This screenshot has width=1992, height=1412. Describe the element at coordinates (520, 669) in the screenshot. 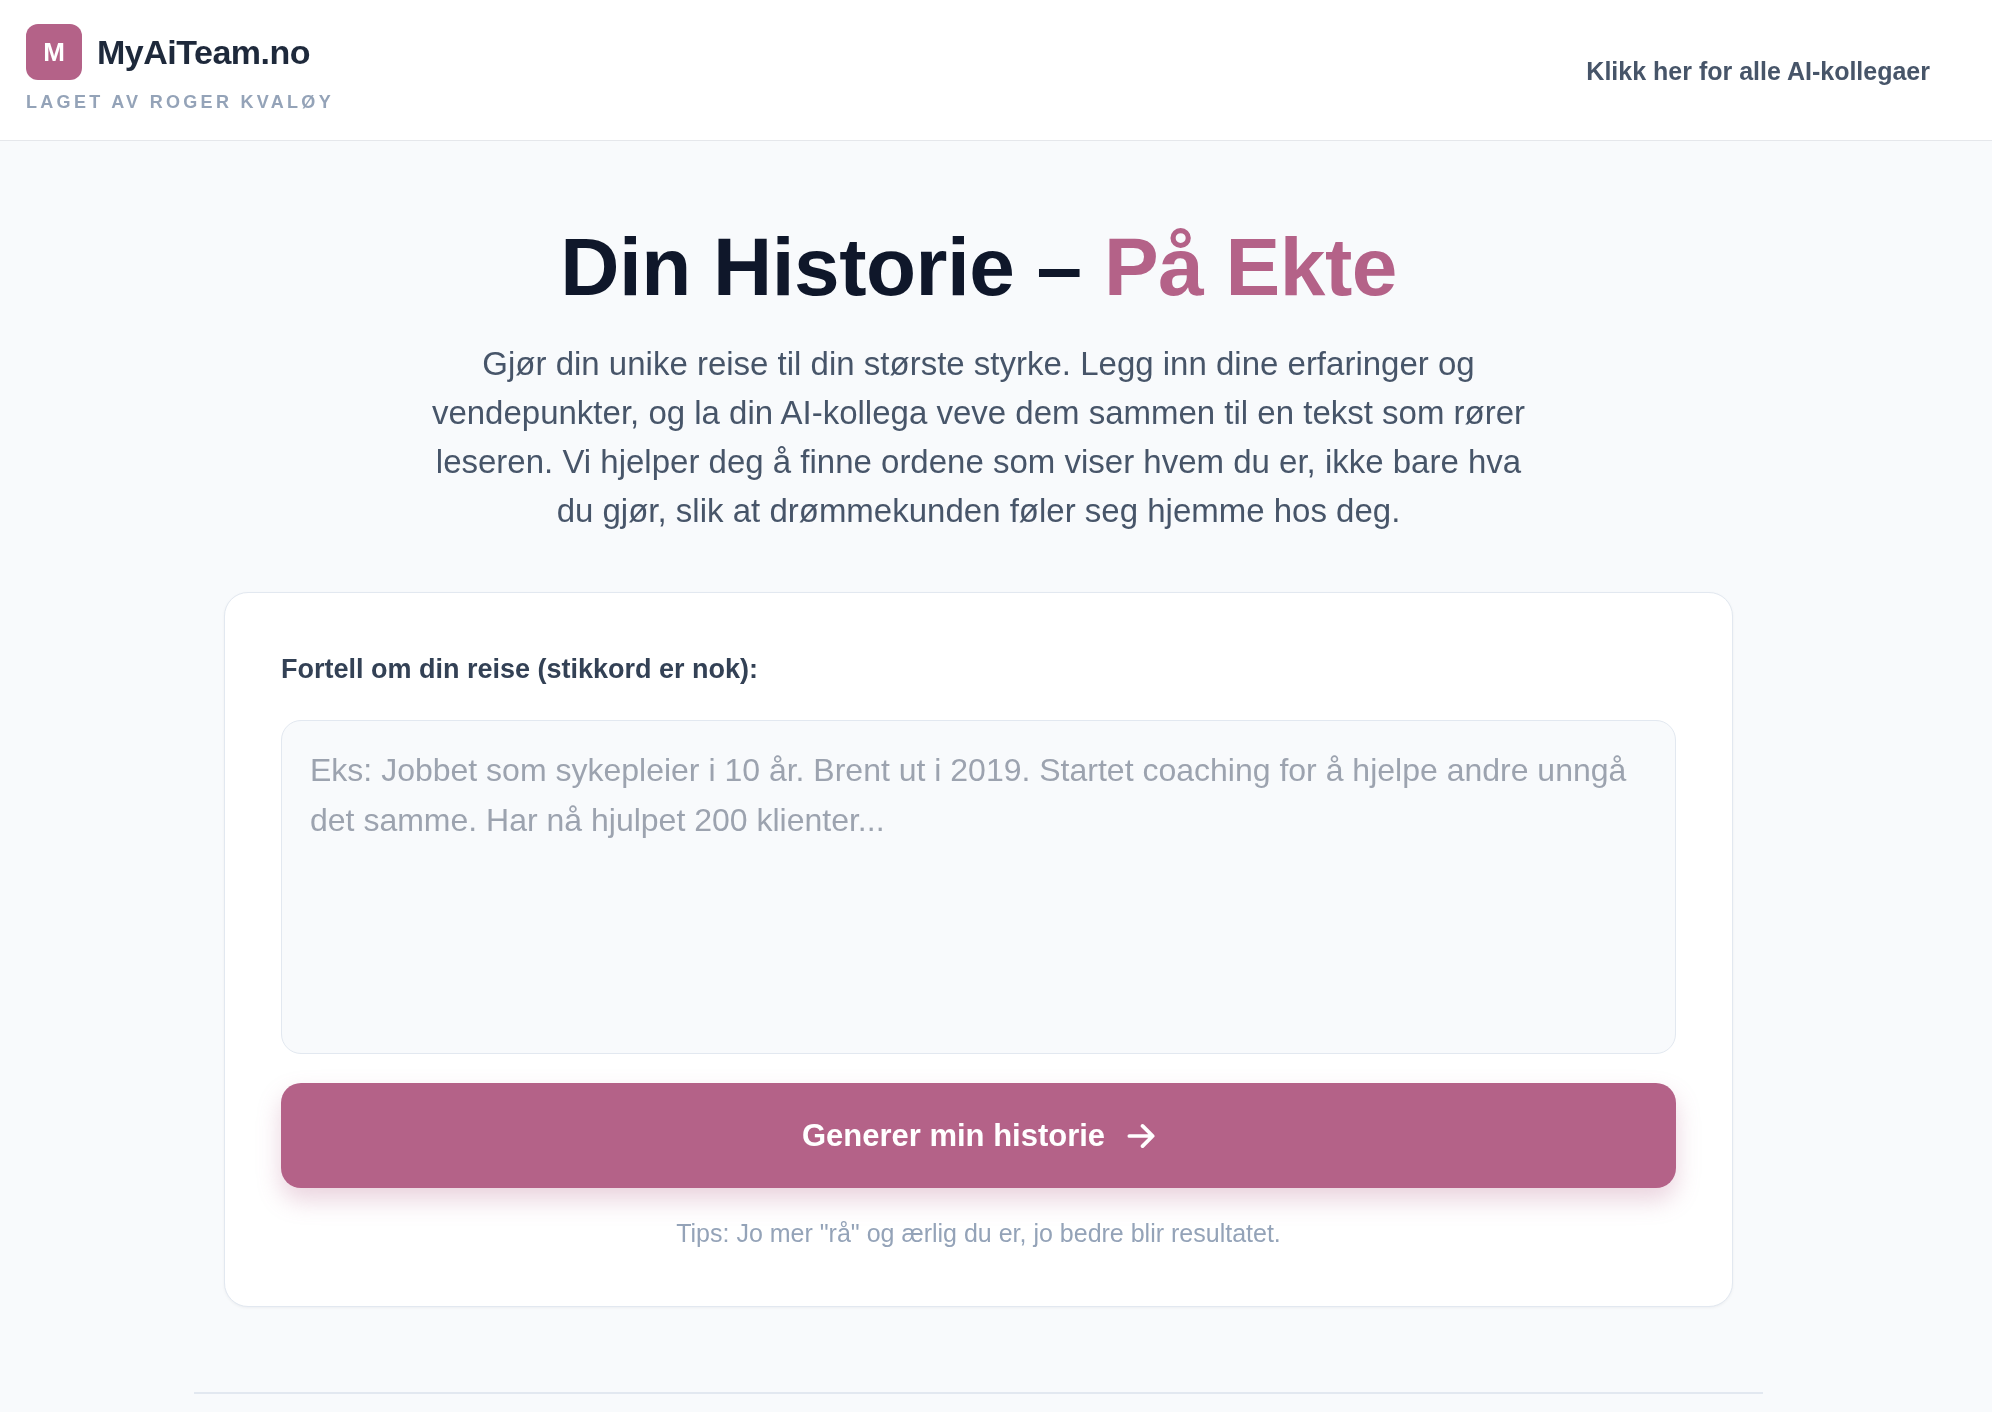

I see `field-label: Fortell om din reise (stikkord er nok):` at that location.